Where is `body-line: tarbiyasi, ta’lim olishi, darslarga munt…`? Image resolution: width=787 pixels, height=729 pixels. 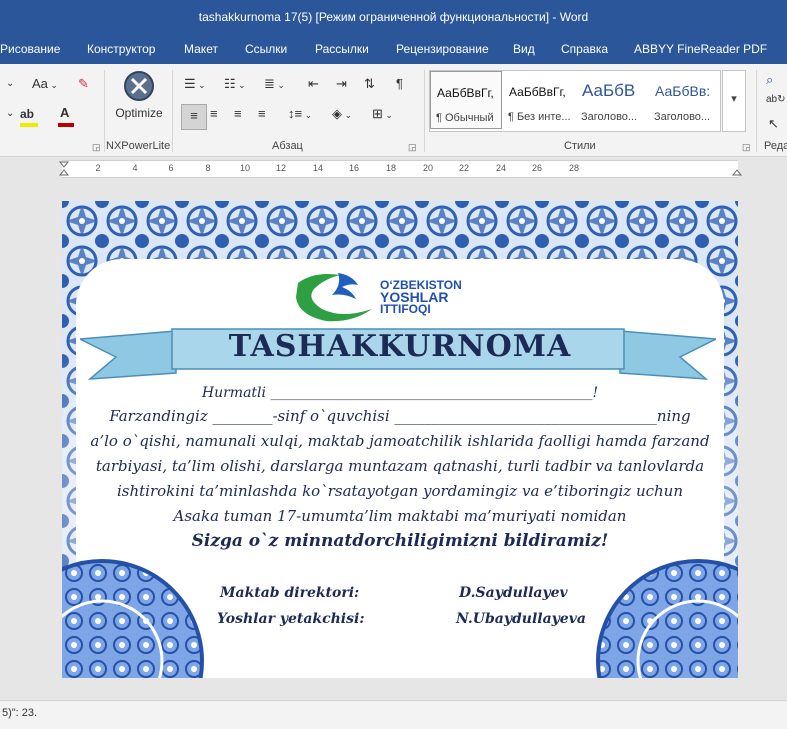 body-line: tarbiyasi, ta’lim olishi, darslarga munt… is located at coordinates (400, 466).